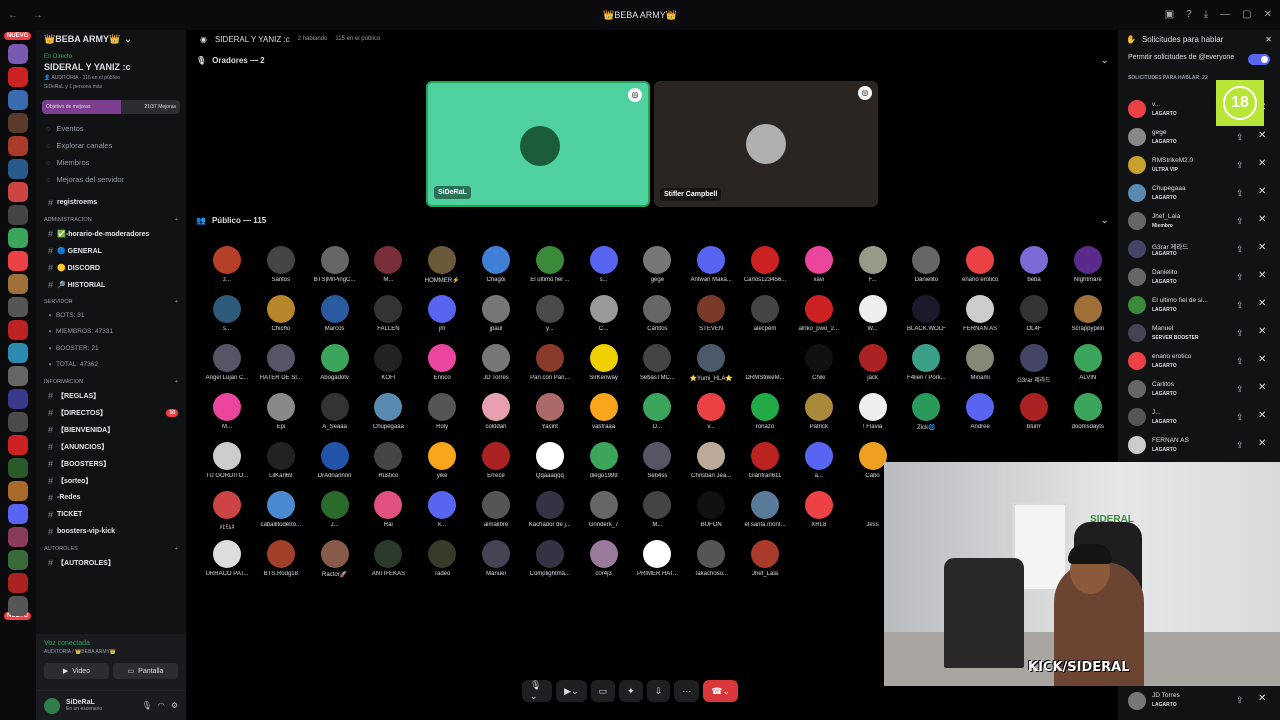 The image size is (1280, 720). What do you see at coordinates (604, 415) in the screenshot?
I see `audience-member: vasfraaa` at bounding box center [604, 415].